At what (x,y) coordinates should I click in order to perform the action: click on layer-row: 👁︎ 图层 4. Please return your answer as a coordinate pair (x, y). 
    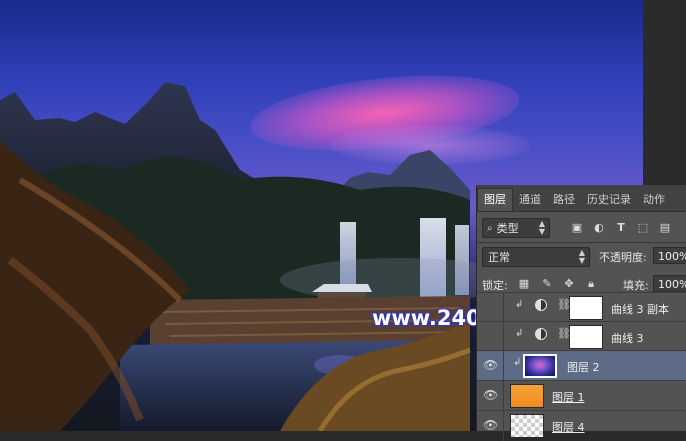
    Looking at the image, I should click on (581, 425).